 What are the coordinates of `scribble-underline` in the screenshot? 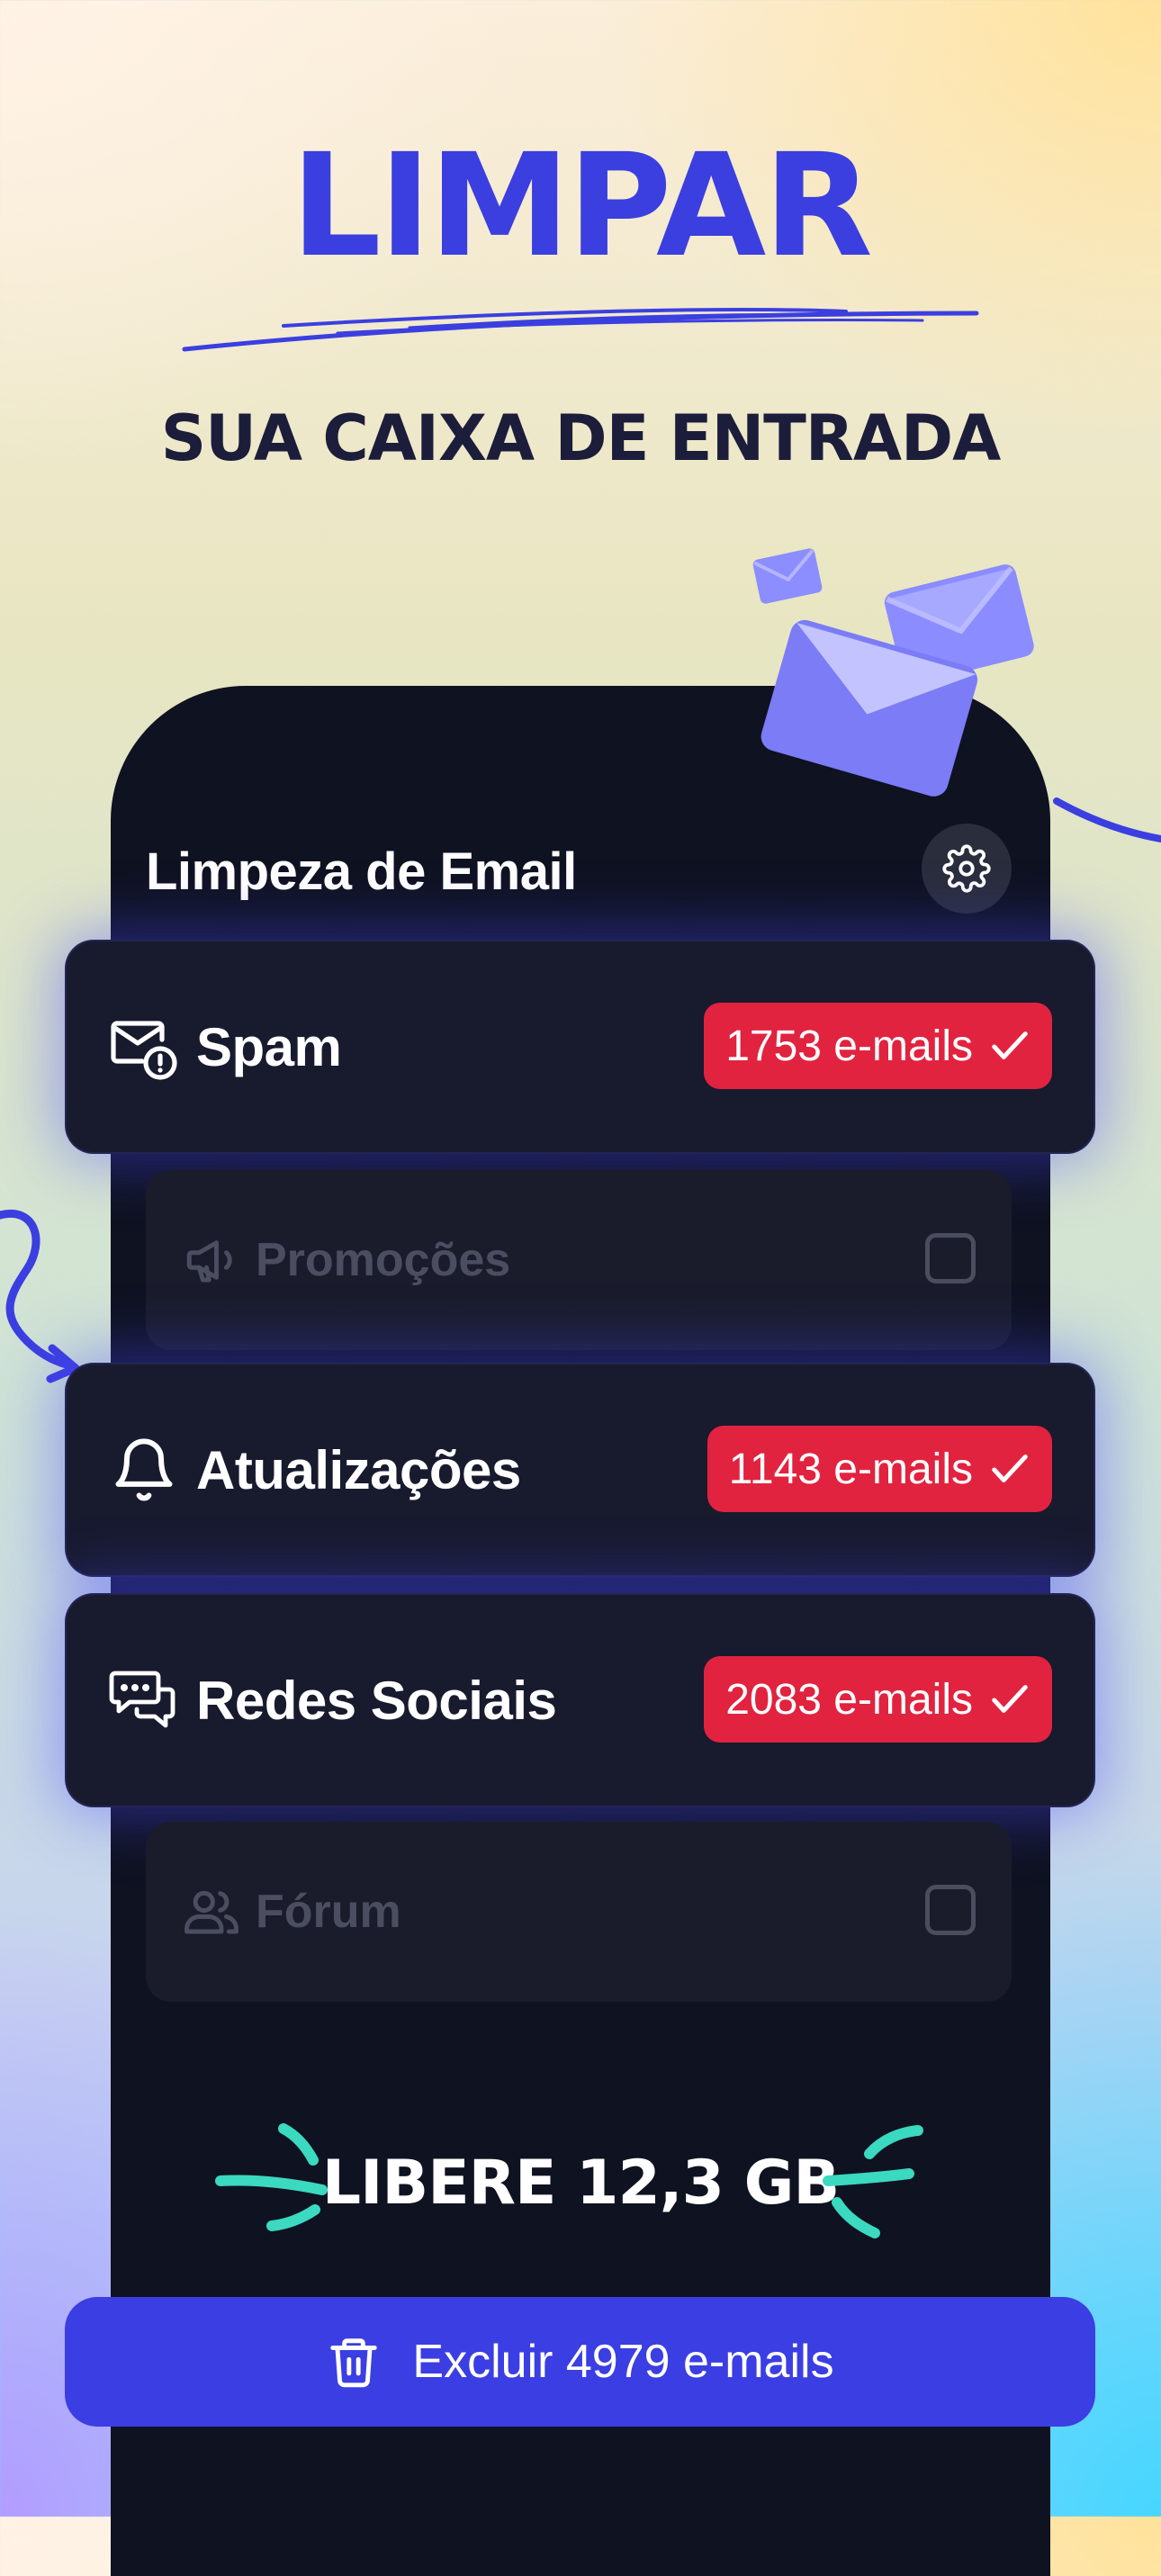 It's located at (580, 329).